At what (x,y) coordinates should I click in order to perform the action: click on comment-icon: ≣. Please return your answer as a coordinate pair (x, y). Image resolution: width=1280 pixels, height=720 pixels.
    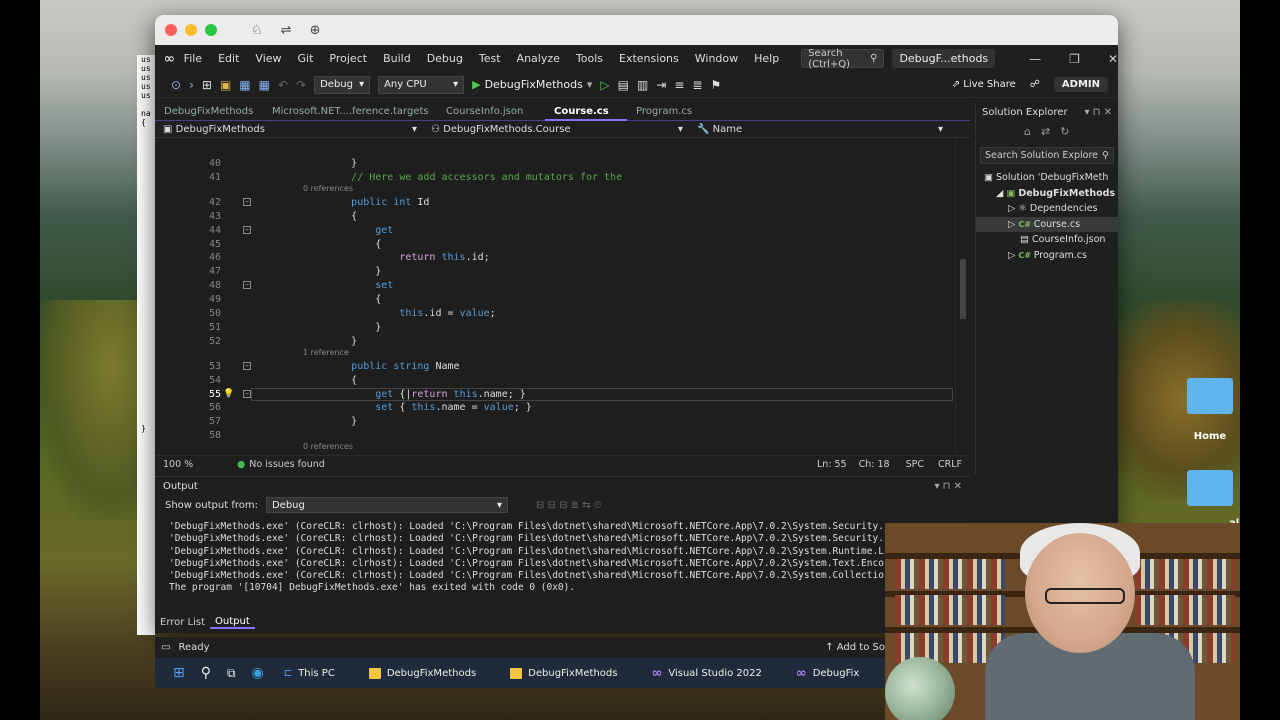
    Looking at the image, I should click on (697, 85).